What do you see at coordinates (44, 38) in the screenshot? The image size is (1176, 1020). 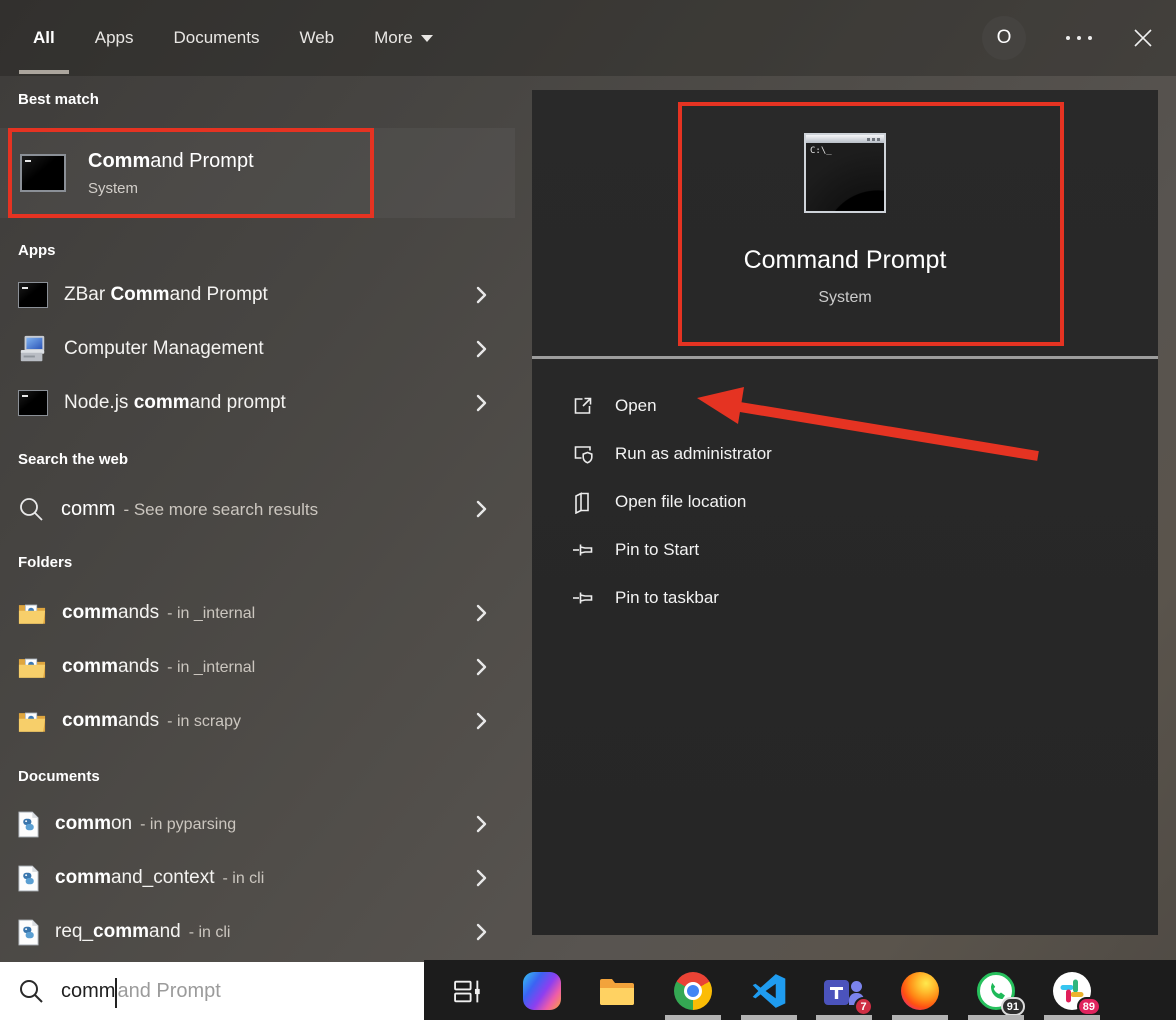 I see `tab-all: All` at bounding box center [44, 38].